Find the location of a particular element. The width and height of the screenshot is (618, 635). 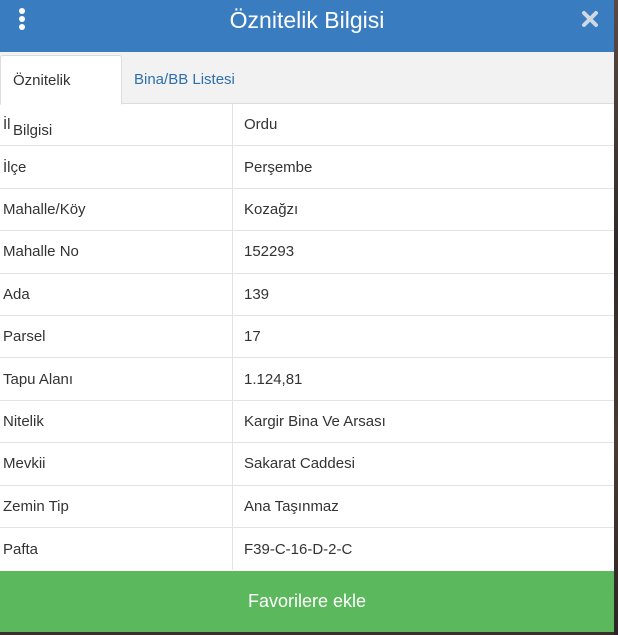

panel-title: Öznitelik Bilgisi is located at coordinates (307, 20).